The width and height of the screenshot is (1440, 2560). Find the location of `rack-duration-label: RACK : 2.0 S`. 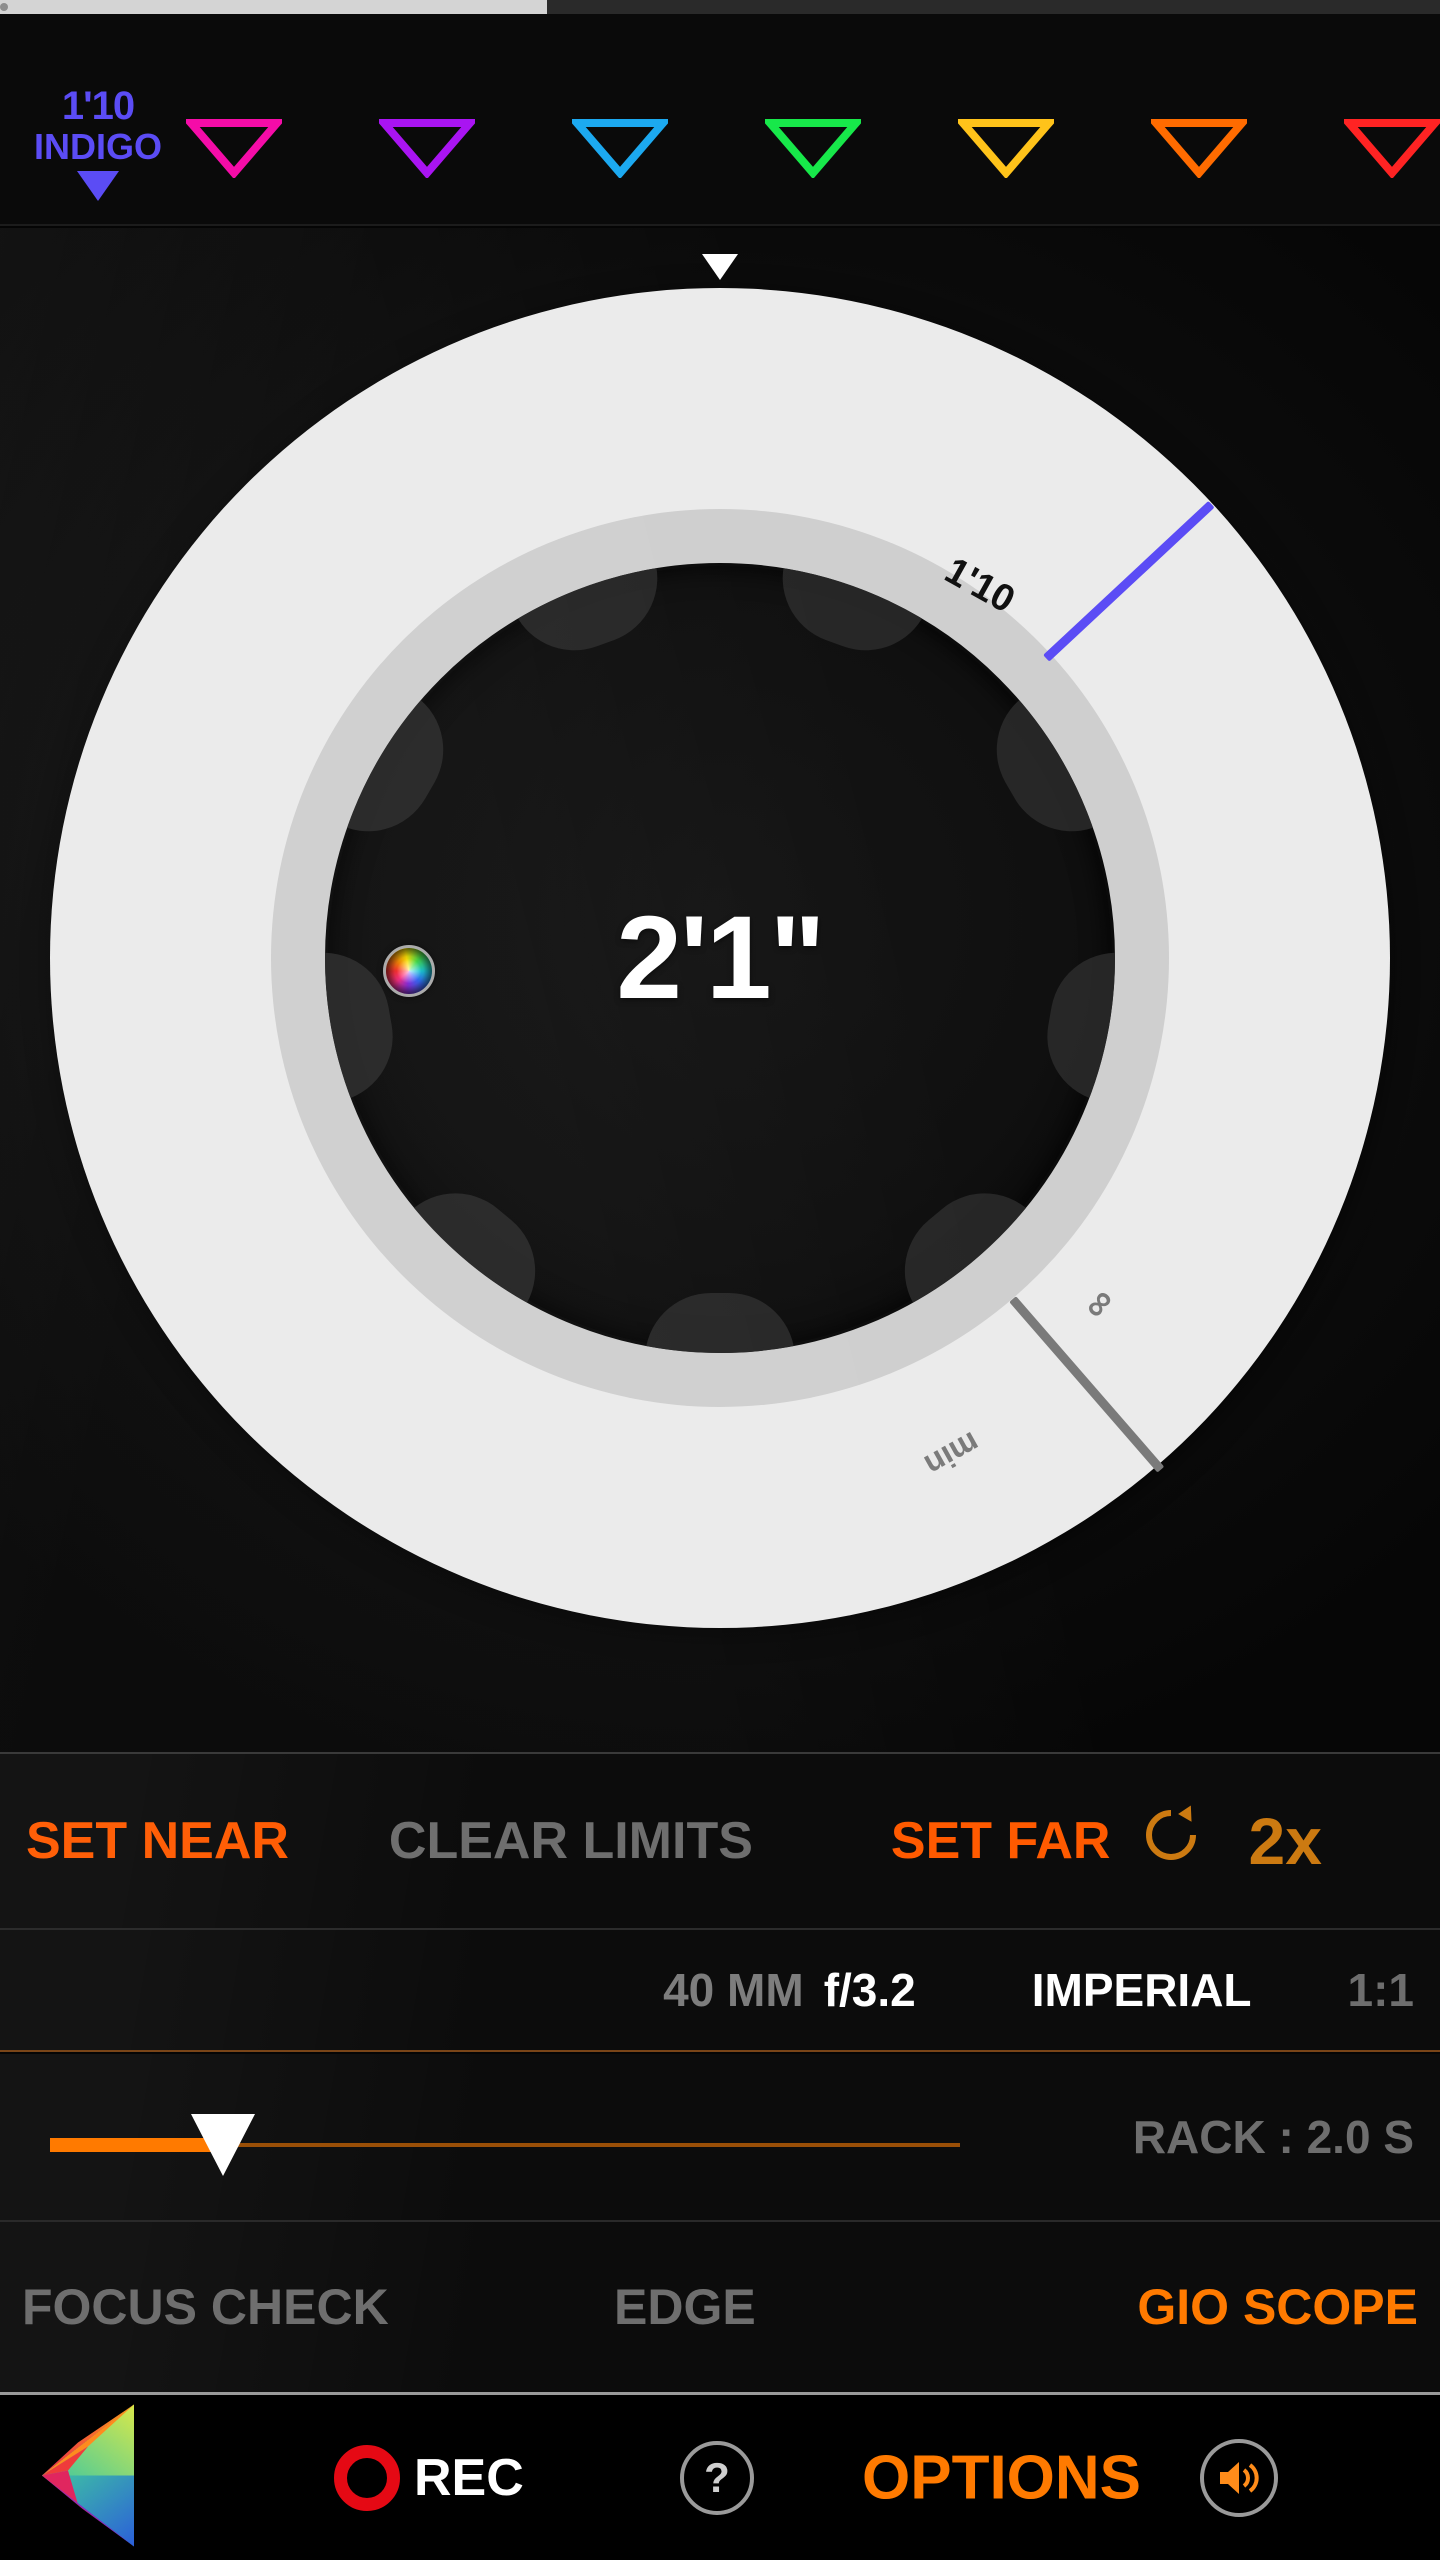

rack-duration-label: RACK : 2.0 S is located at coordinates (1273, 2137).